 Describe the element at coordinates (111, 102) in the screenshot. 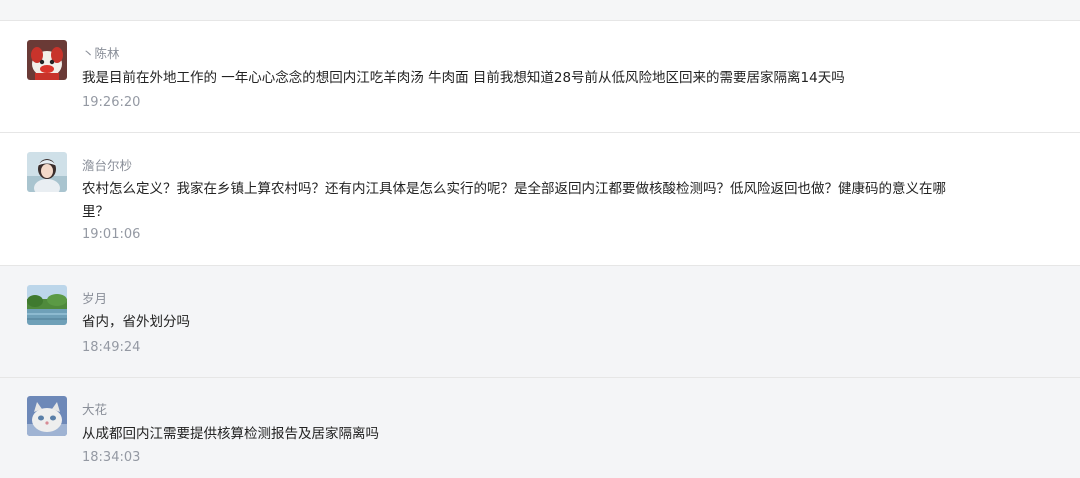

I see `comment-time: 19:26:20` at that location.